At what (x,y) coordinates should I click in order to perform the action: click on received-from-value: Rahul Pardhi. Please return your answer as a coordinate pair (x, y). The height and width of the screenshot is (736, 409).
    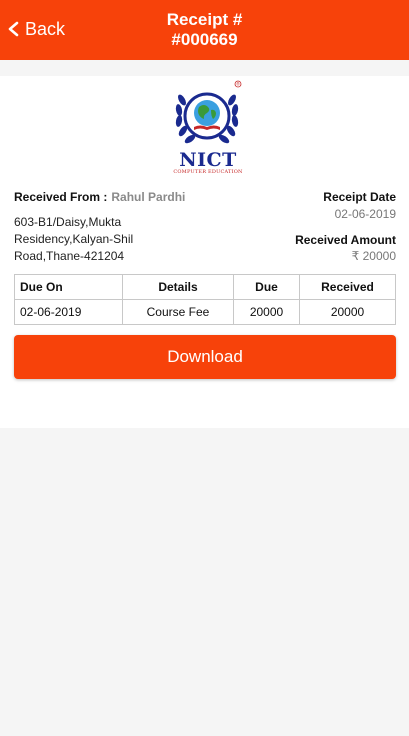
    Looking at the image, I should click on (148, 197).